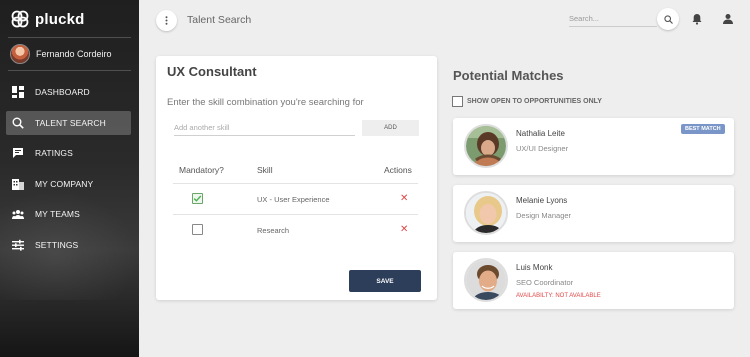 The height and width of the screenshot is (357, 750). What do you see at coordinates (264, 128) in the screenshot?
I see `skill-input` at bounding box center [264, 128].